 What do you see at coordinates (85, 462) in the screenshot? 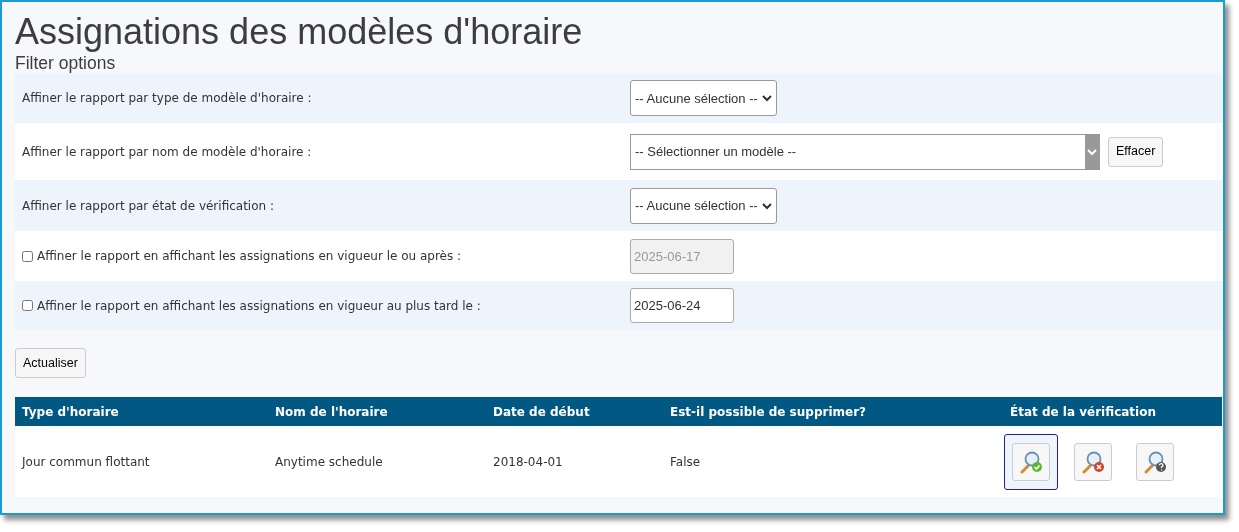
I see `table-cell-text: Jour commun flottant` at bounding box center [85, 462].